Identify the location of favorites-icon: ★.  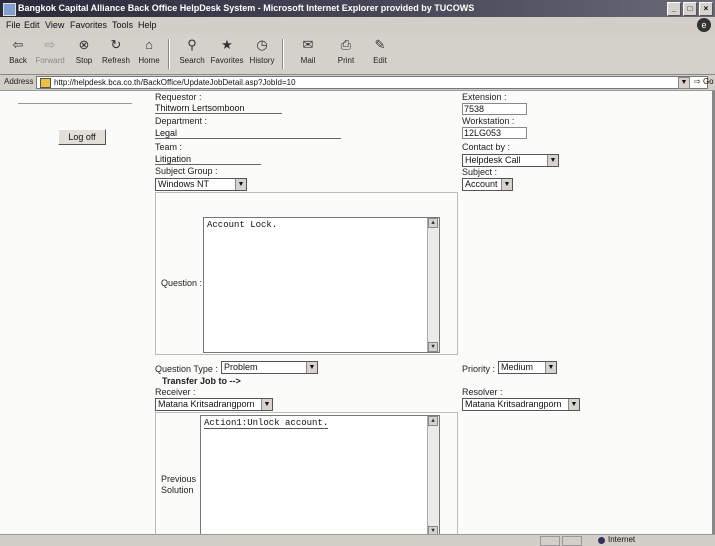
(227, 44).